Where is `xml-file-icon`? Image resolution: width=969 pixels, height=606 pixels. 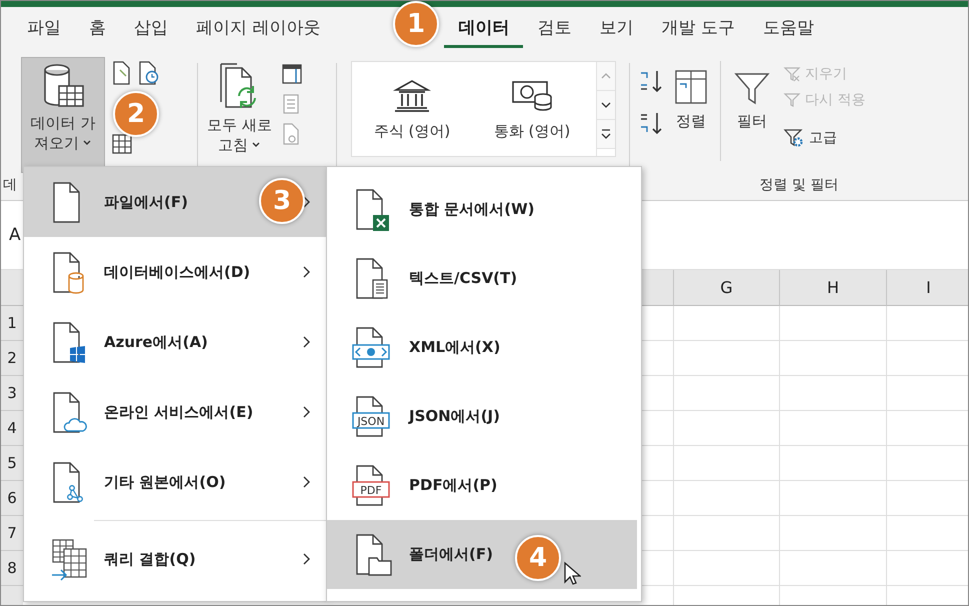 xml-file-icon is located at coordinates (371, 347).